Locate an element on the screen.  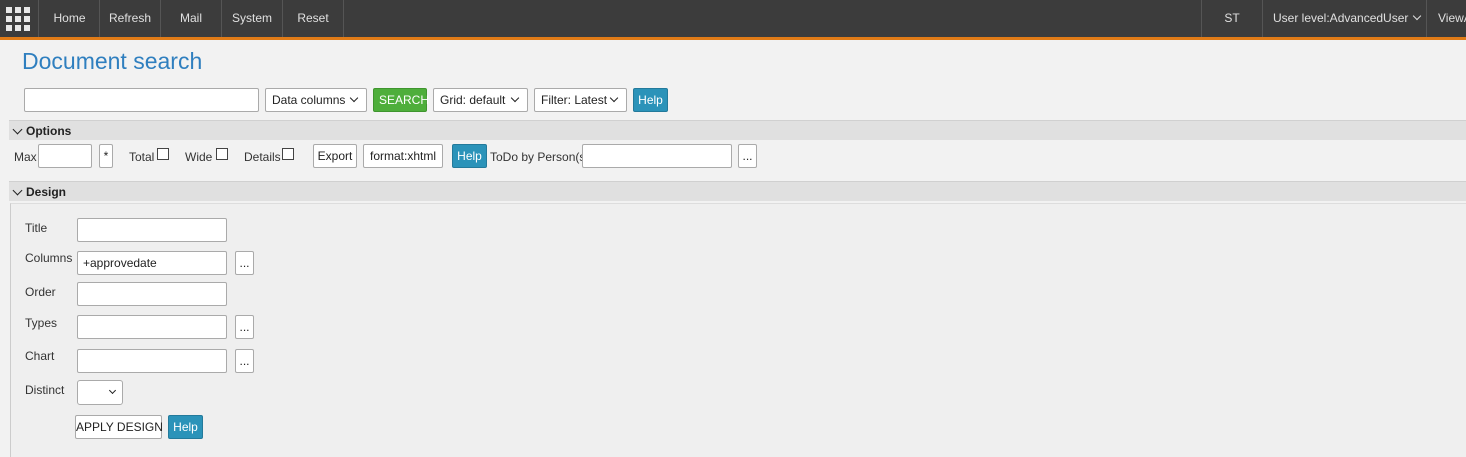
todo-person-input is located at coordinates (657, 156).